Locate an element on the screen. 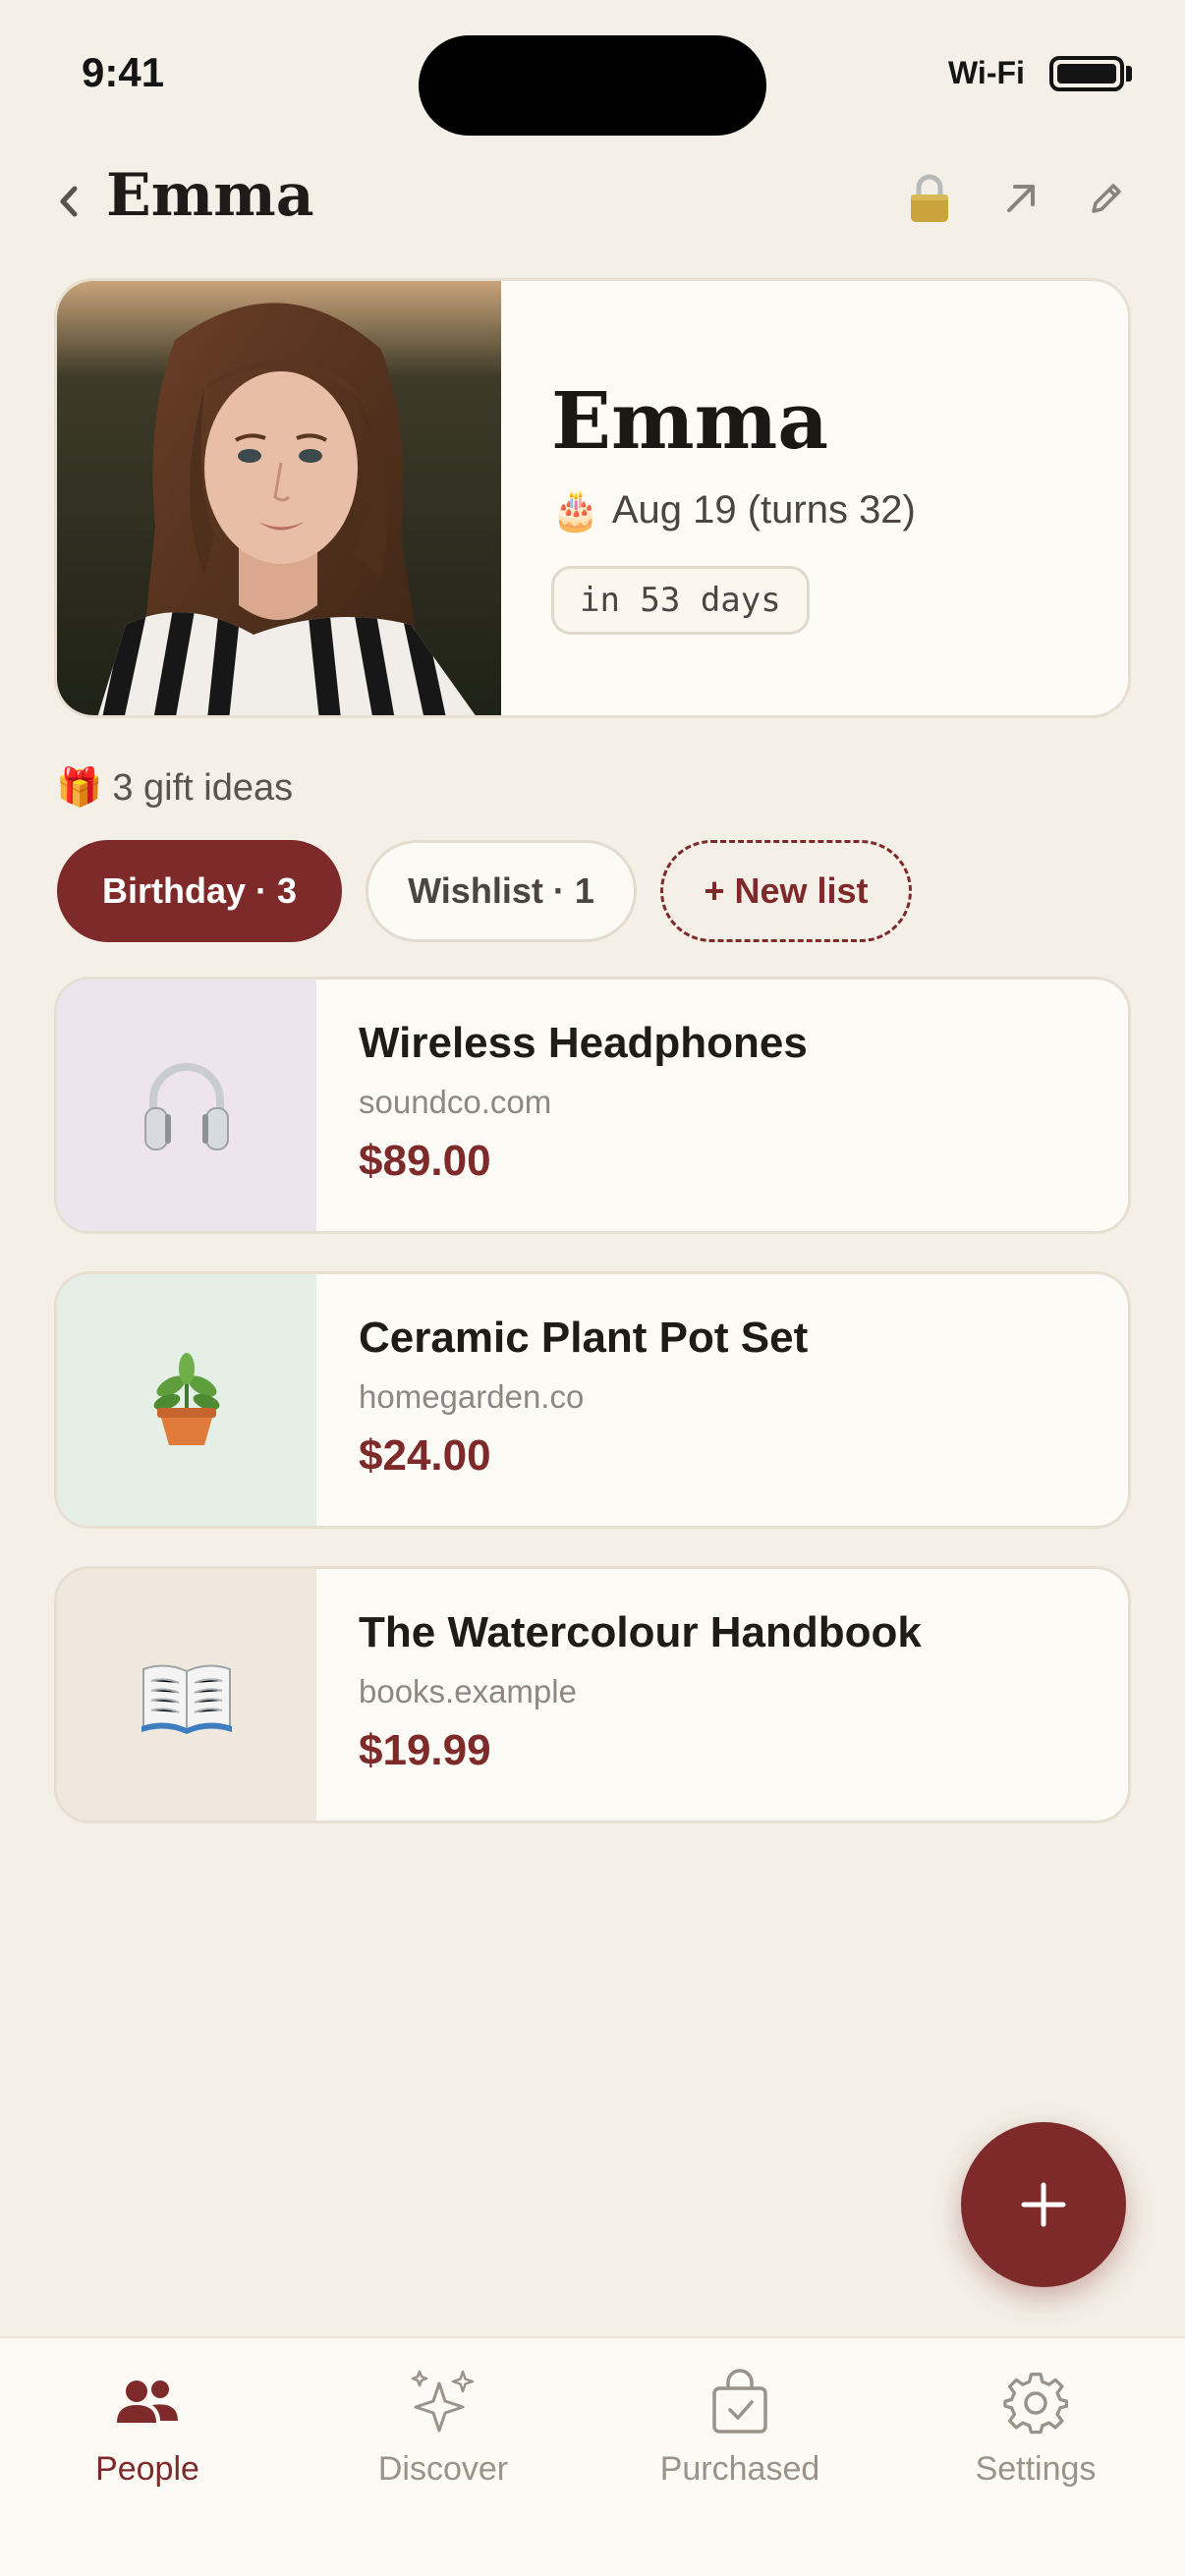 This screenshot has height=2576, width=1185. gift-icon: 🎁 is located at coordinates (80, 788).